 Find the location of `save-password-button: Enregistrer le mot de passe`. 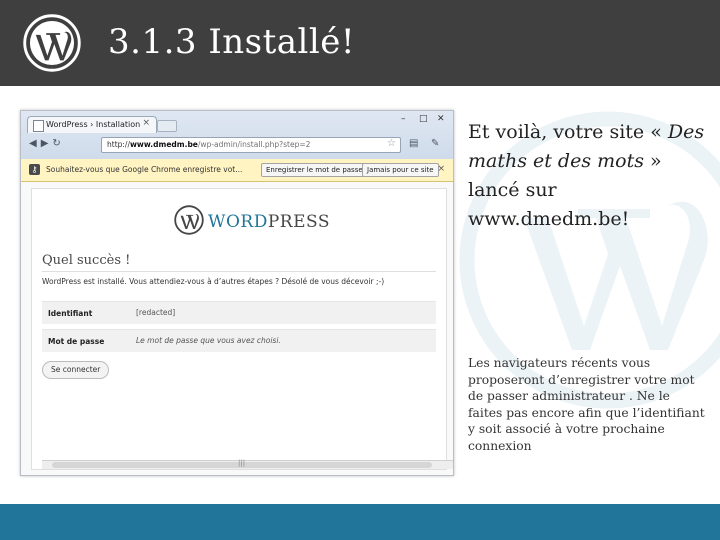

save-password-button: Enregistrer le mot de passe is located at coordinates (314, 170).